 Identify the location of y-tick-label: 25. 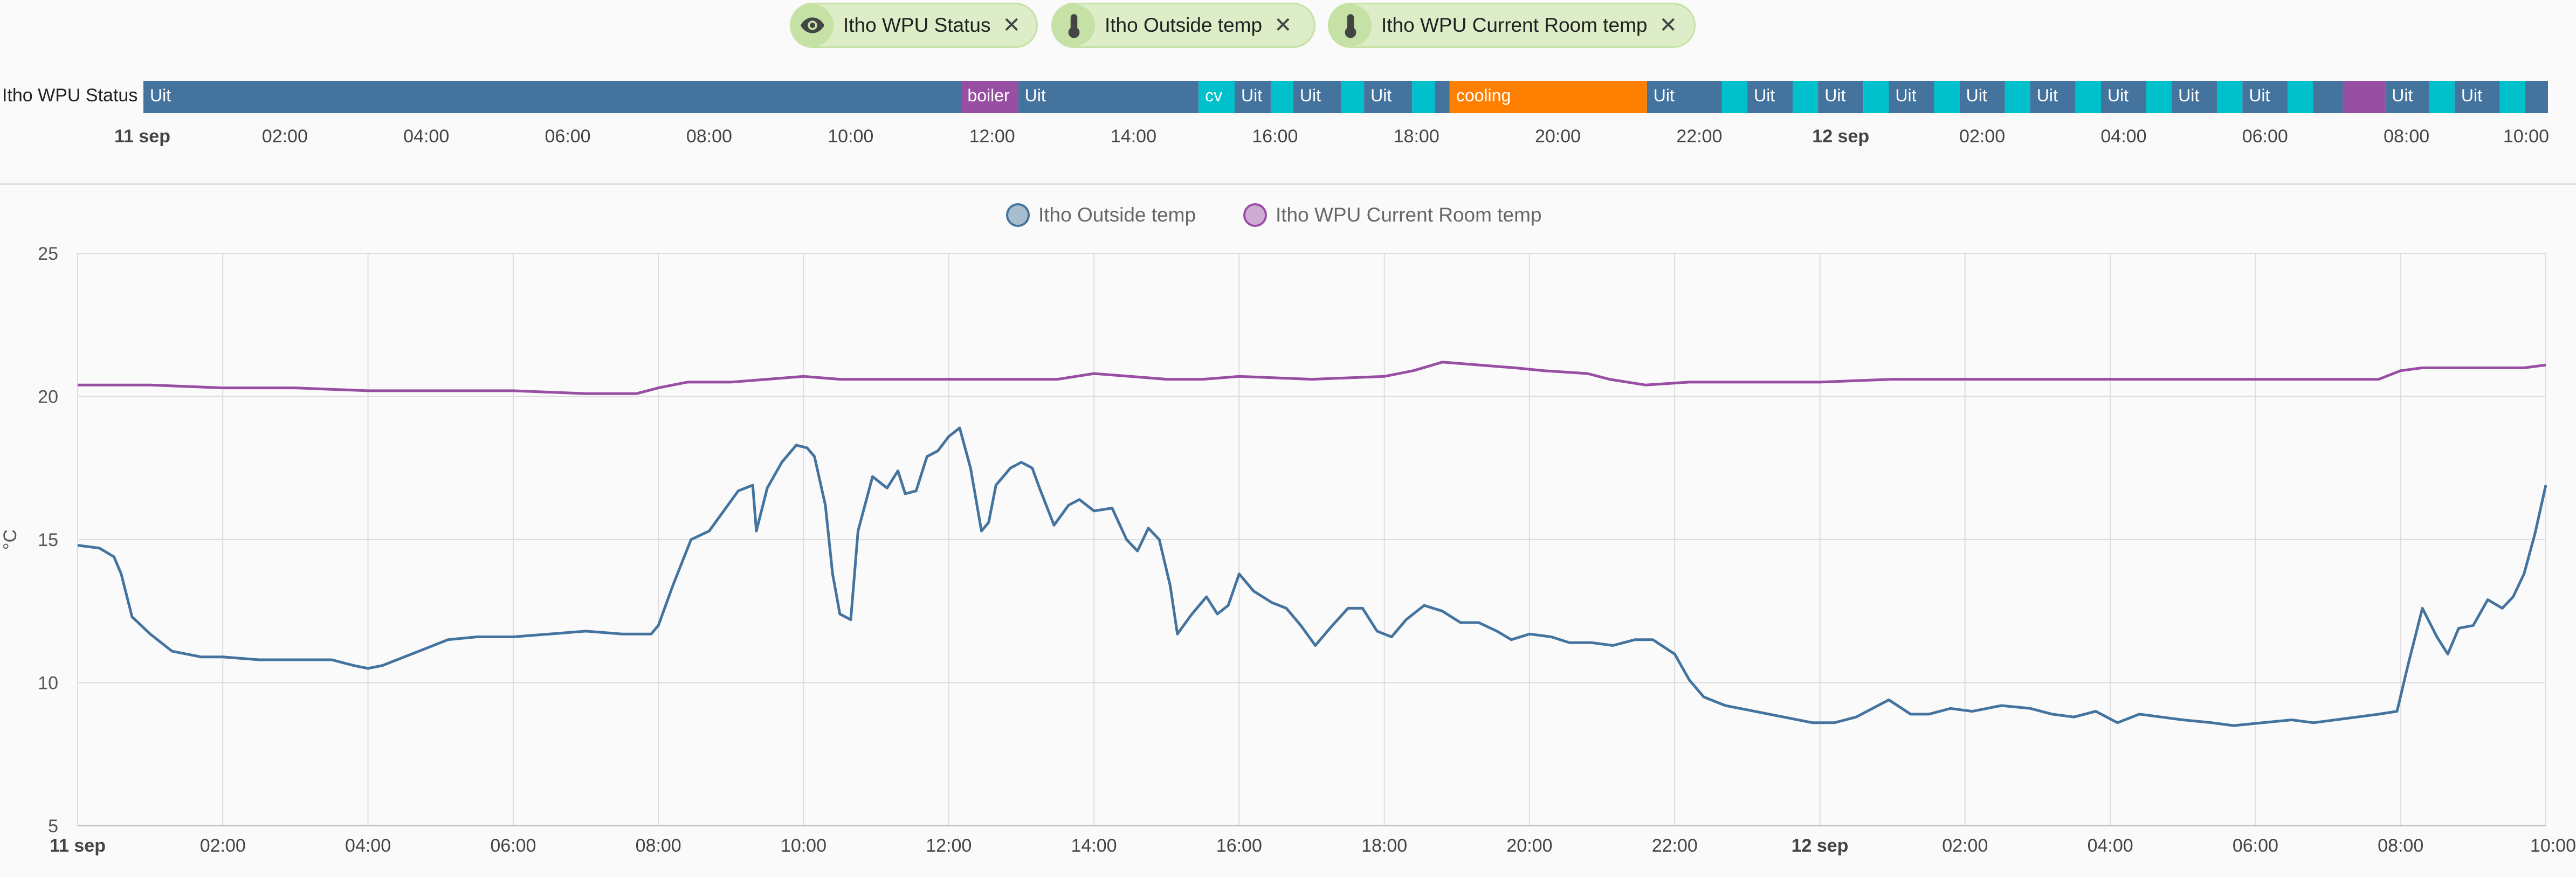
(48, 254).